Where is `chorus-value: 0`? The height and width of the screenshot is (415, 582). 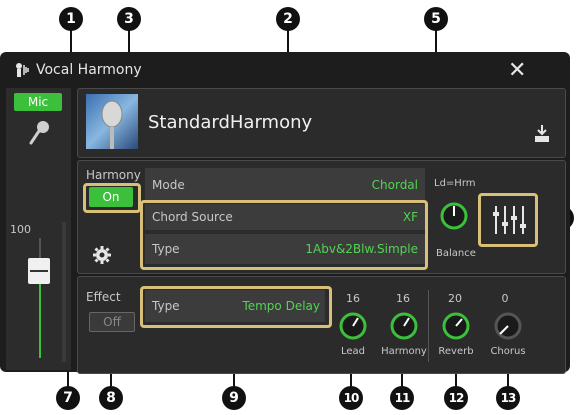
chorus-value: 0 is located at coordinates (505, 298).